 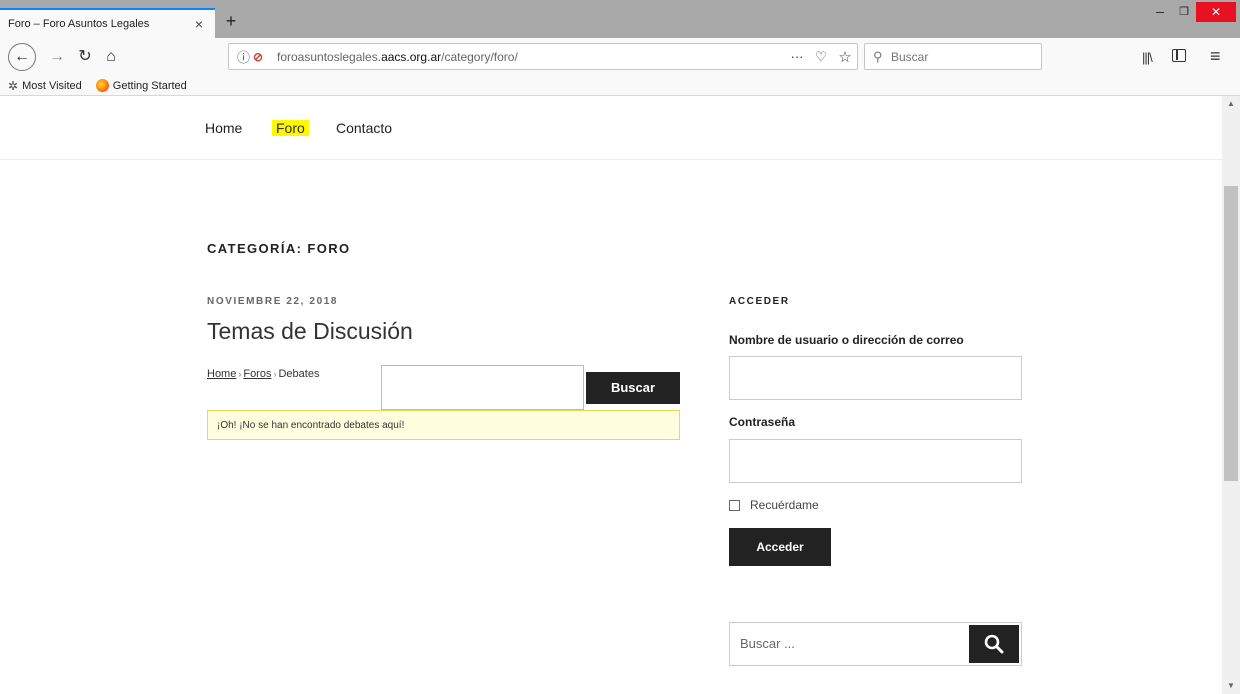 What do you see at coordinates (875, 461) in the screenshot?
I see `password-field` at bounding box center [875, 461].